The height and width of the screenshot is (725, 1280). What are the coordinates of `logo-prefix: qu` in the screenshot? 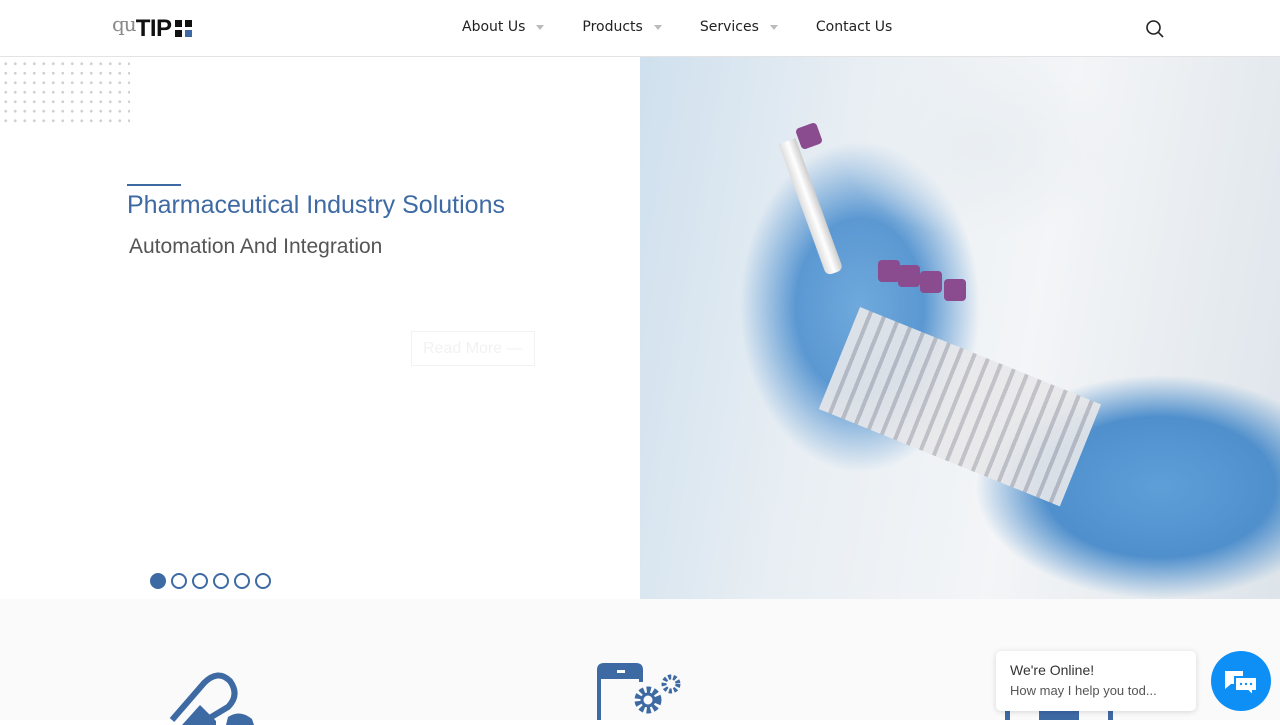 It's located at (124, 24).